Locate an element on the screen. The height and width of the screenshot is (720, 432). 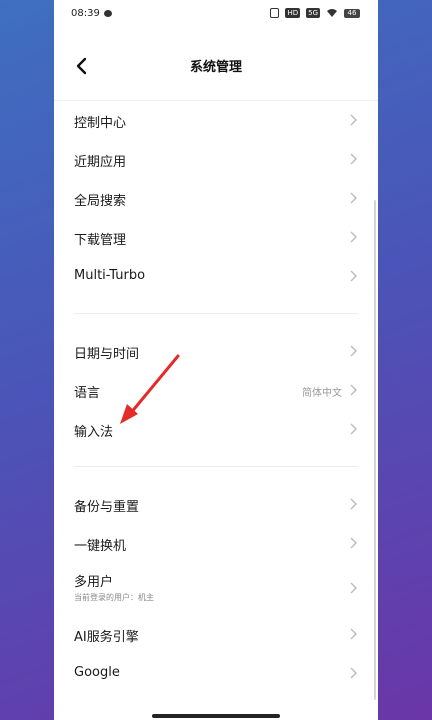
hd-icon: HD is located at coordinates (293, 13).